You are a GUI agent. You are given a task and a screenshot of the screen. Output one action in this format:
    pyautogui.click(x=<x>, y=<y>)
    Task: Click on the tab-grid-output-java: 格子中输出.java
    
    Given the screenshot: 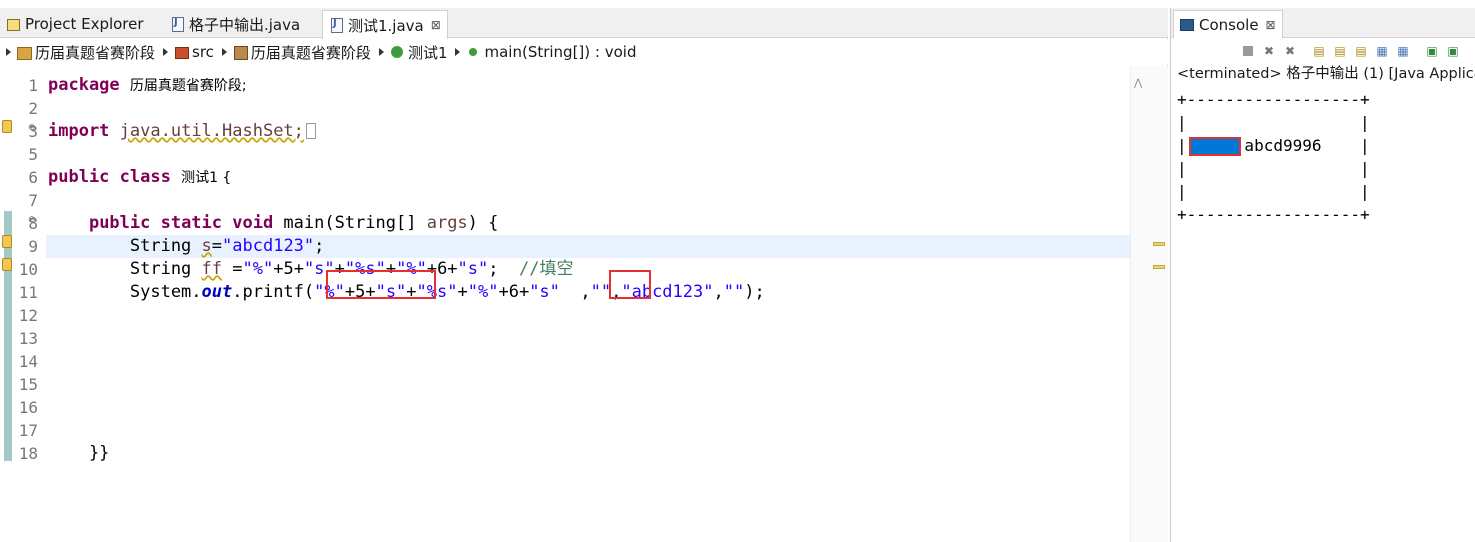 What is the action you would take?
    pyautogui.click(x=235, y=24)
    